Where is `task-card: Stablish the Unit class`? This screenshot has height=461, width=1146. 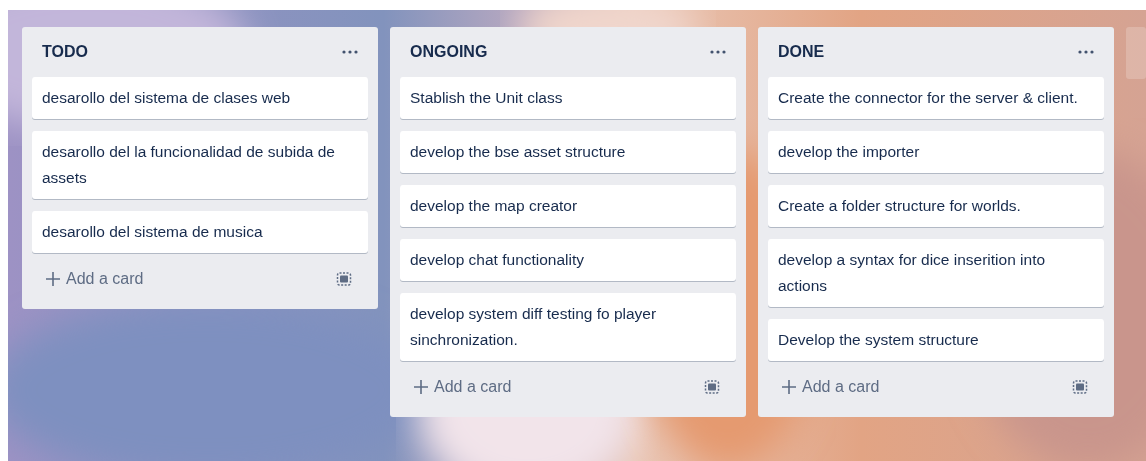
task-card: Stablish the Unit class is located at coordinates (568, 98).